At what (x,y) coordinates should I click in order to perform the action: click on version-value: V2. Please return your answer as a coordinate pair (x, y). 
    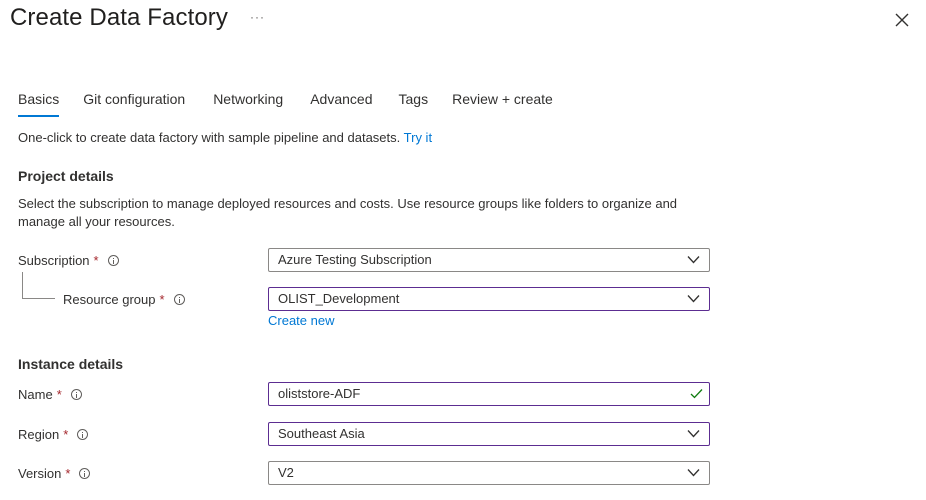
    Looking at the image, I should click on (286, 472).